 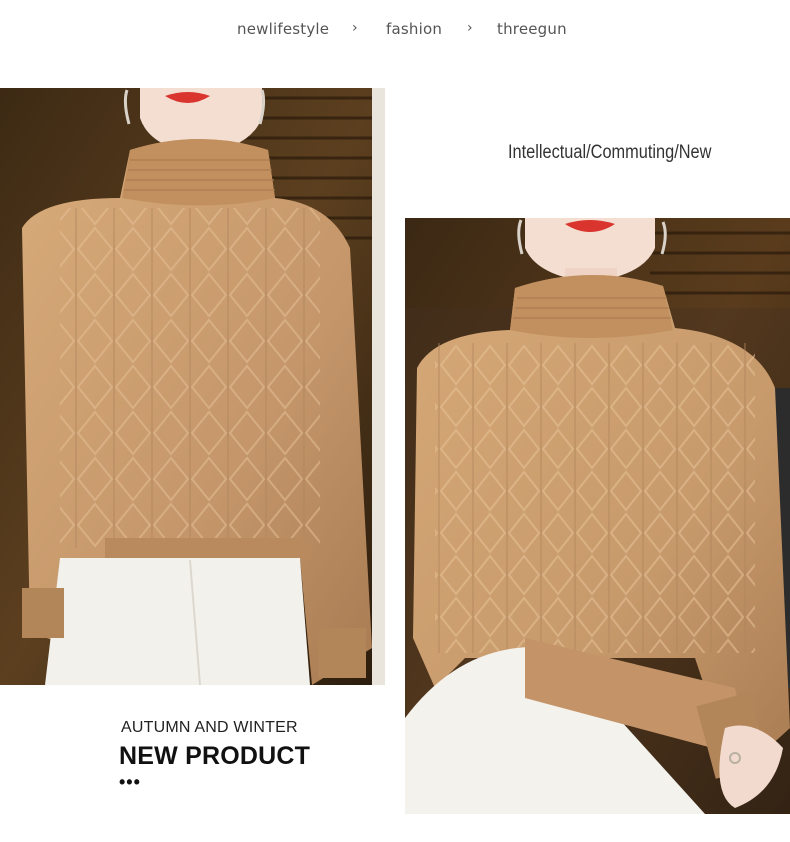 I want to click on breadcrumb-item-threegun: threegun, so click(x=532, y=29).